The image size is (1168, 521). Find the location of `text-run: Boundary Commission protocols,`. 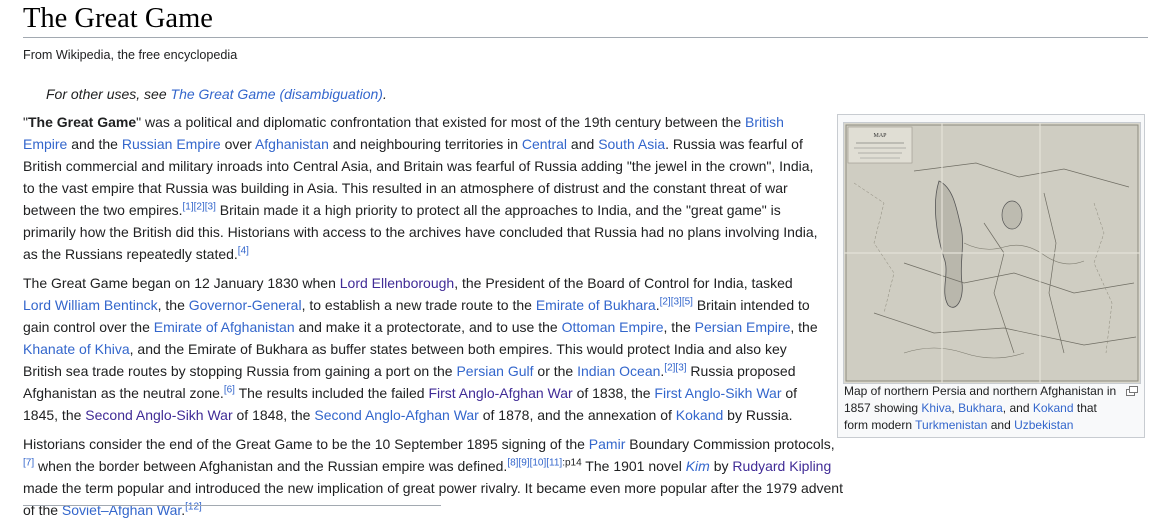

text-run: Boundary Commission protocols, is located at coordinates (730, 444).